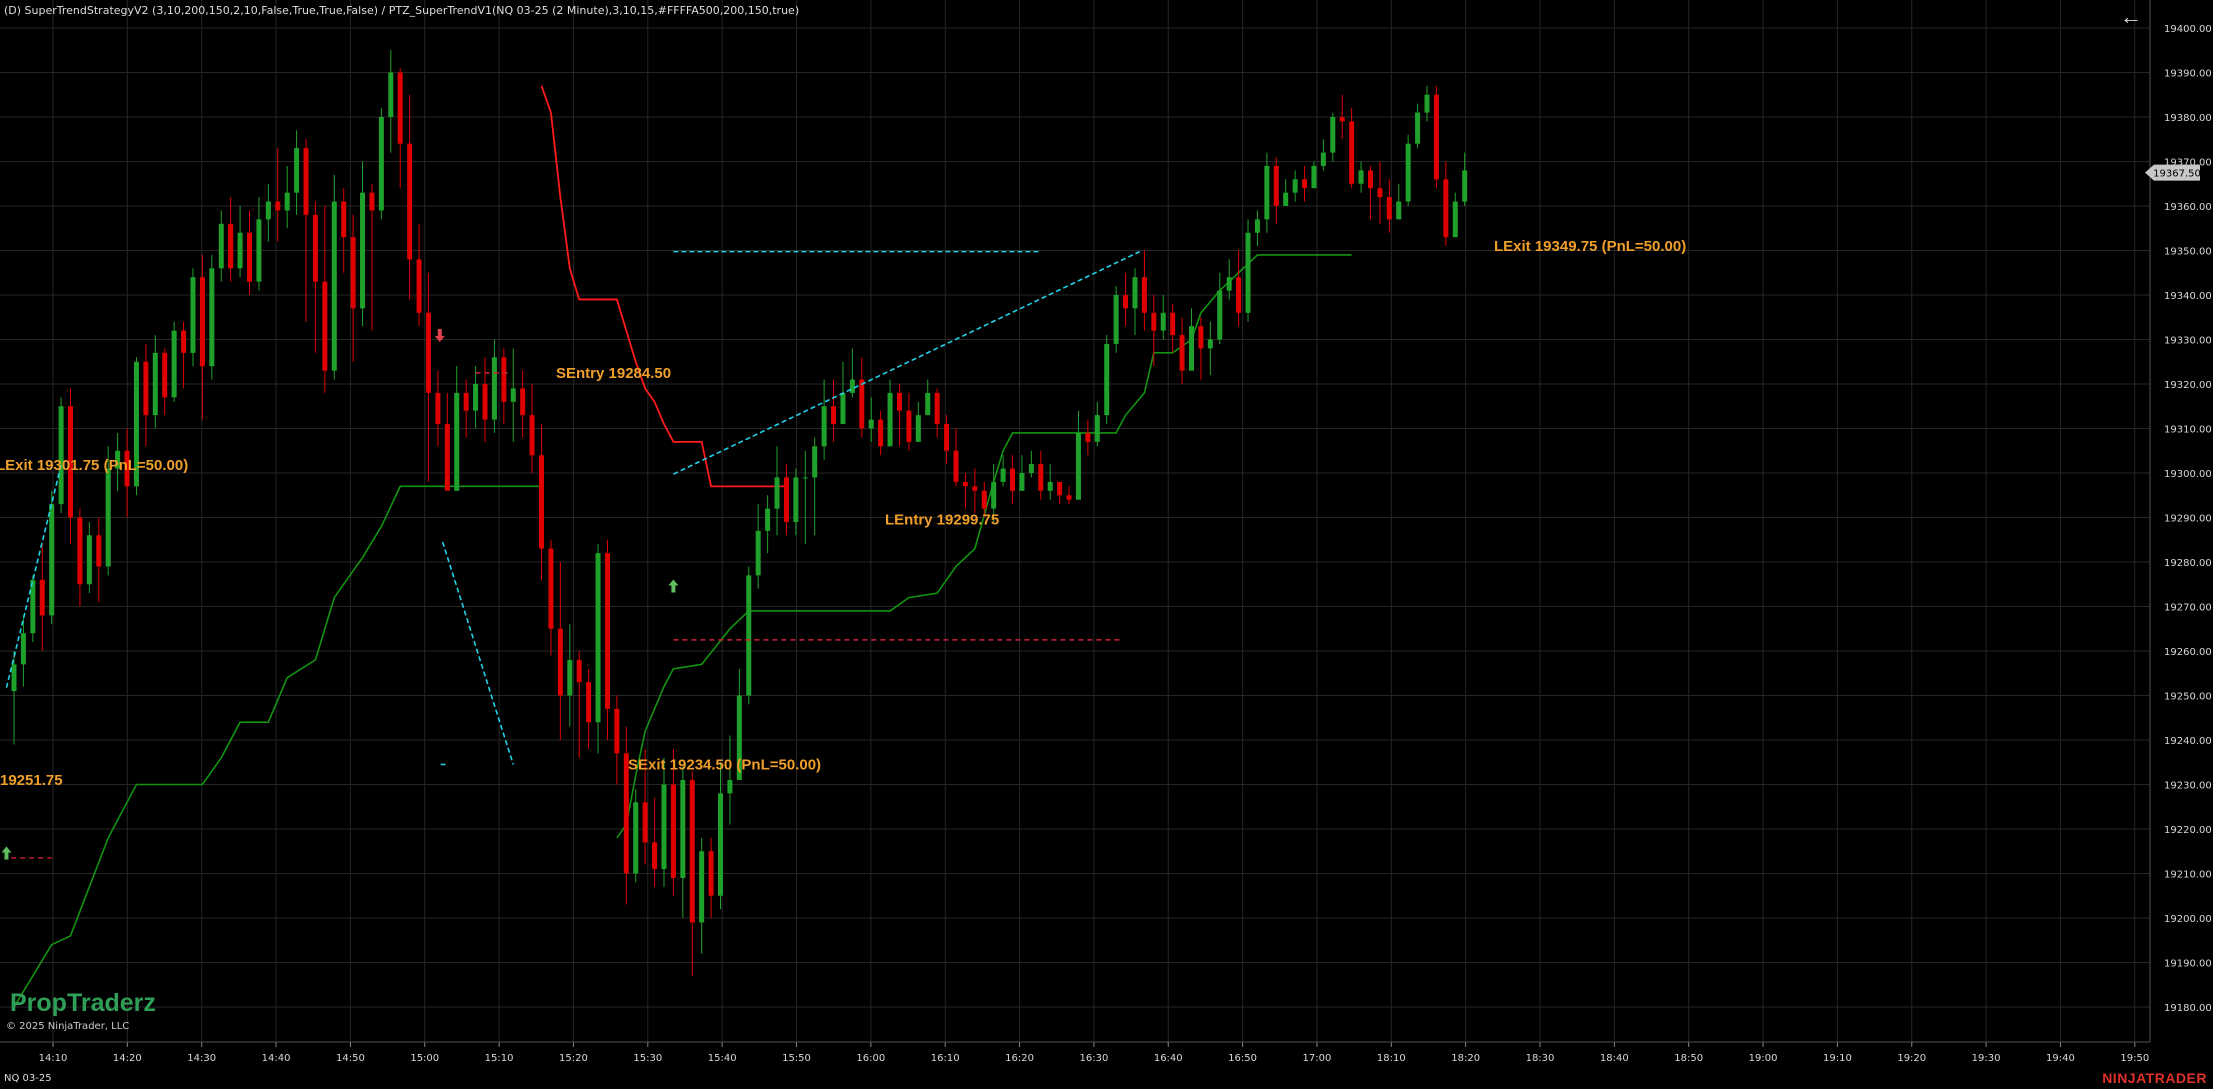 The image size is (2213, 1089). Describe the element at coordinates (2177, 174) in the screenshot. I see `current-price-label: 19367.50` at that location.